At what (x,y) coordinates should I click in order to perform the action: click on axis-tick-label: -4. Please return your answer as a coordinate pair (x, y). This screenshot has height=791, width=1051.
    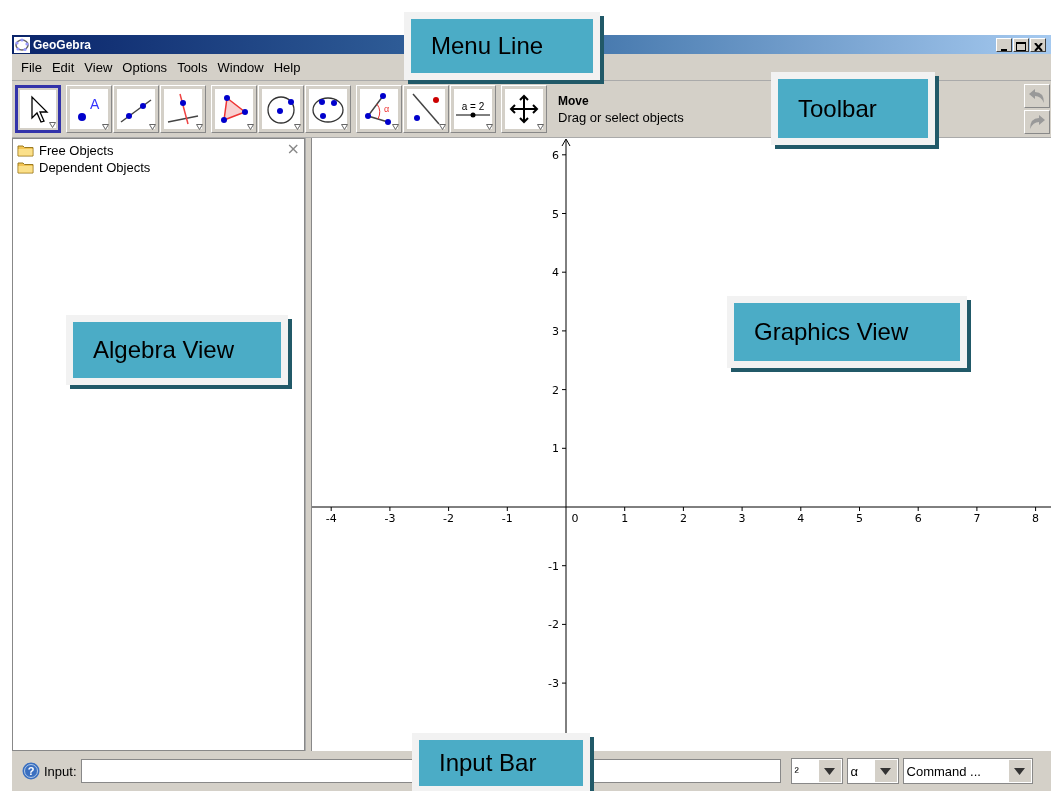
    Looking at the image, I should click on (331, 518).